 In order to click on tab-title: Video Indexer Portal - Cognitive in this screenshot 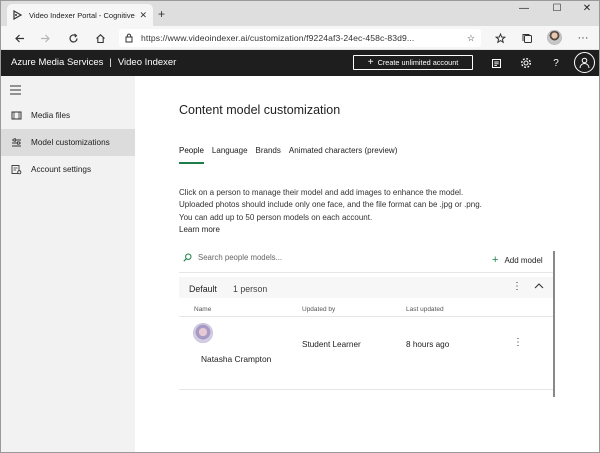, I will do `click(82, 15)`.